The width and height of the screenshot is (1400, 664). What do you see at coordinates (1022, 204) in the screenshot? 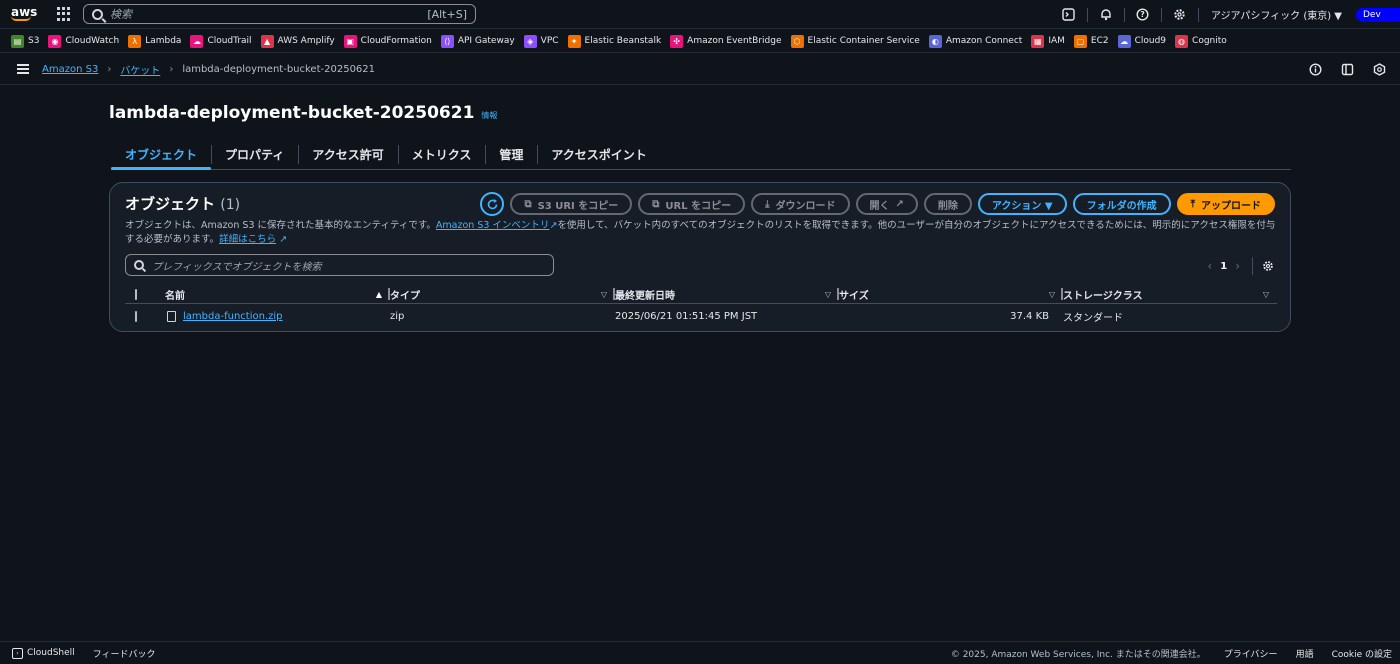
I see `actions-dropdown-button: アクション ▼` at bounding box center [1022, 204].